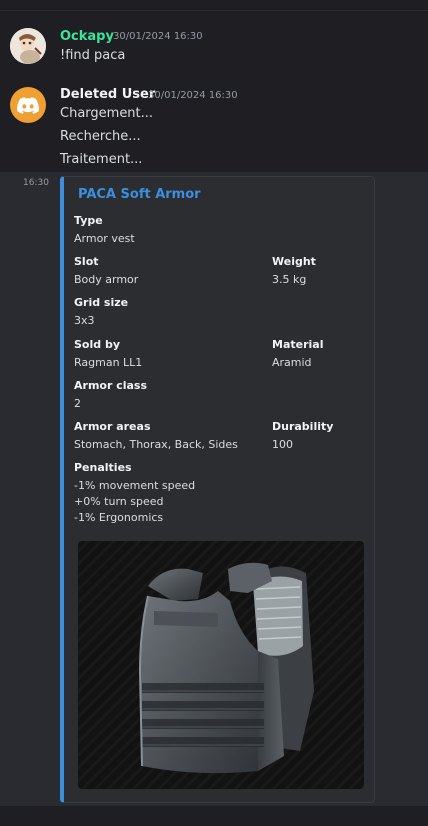  Describe the element at coordinates (93, 55) in the screenshot. I see `message-content: !find paca` at that location.